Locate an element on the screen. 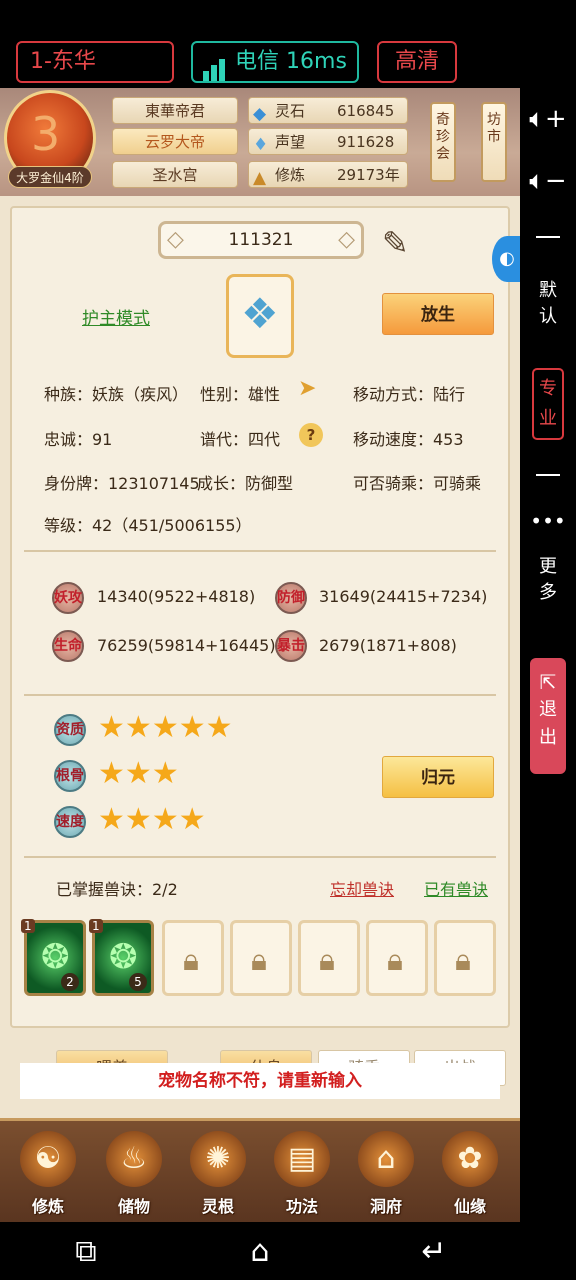 Image resolution: width=576 pixels, height=1280 pixels. avatar-face-icon: 3 is located at coordinates (46, 134).